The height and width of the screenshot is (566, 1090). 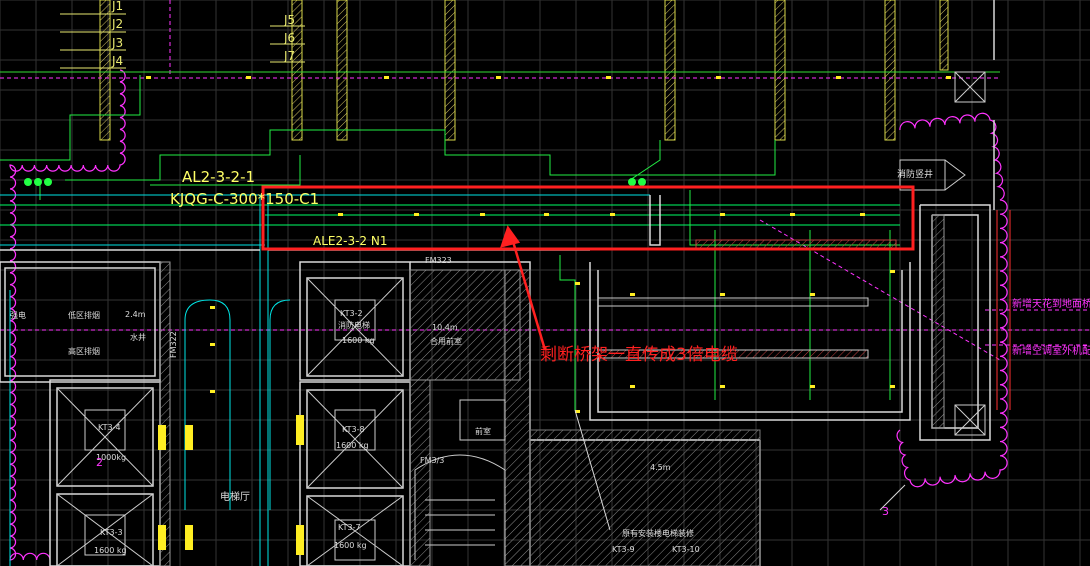 What do you see at coordinates (686, 549) in the screenshot?
I see `label-kt10: KT3-10` at bounding box center [686, 549].